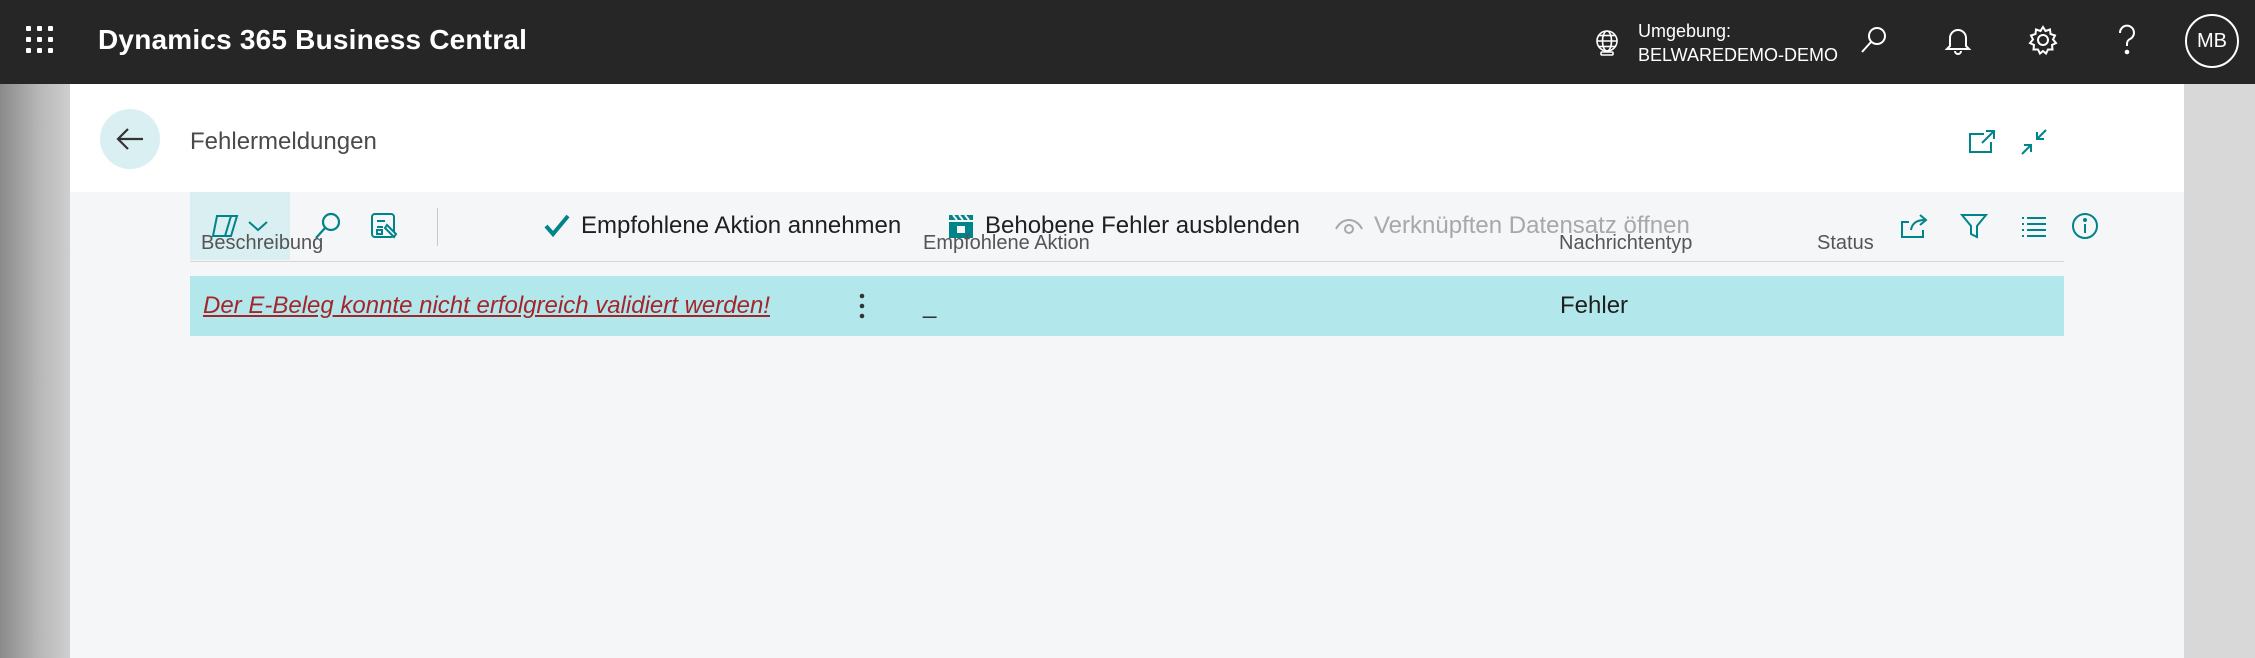 This screenshot has width=2255, height=658. Describe the element at coordinates (262, 243) in the screenshot. I see `column-header-description: Beschreibung` at that location.